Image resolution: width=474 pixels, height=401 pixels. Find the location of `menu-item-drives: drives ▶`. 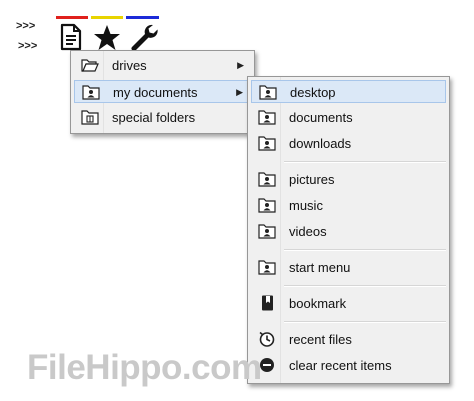

menu-item-drives: drives ▶ is located at coordinates (162, 65).